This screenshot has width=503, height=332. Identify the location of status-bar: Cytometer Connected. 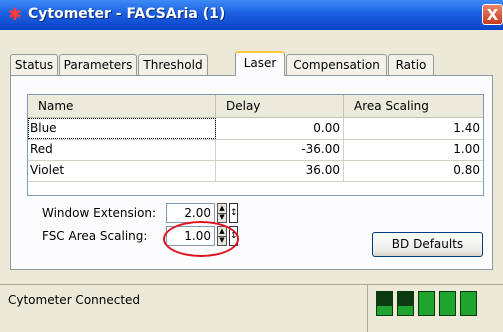
(251, 308).